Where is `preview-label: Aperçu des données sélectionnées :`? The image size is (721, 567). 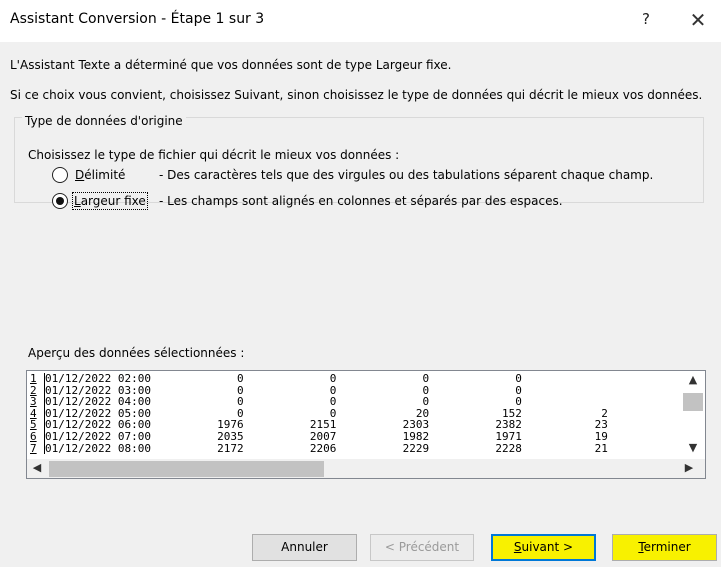
preview-label: Aperçu des données sélectionnées : is located at coordinates (136, 353).